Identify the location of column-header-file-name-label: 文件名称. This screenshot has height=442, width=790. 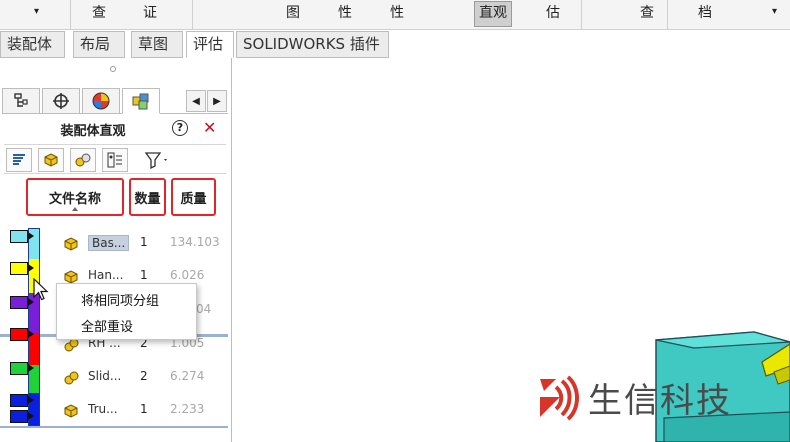
(74, 199).